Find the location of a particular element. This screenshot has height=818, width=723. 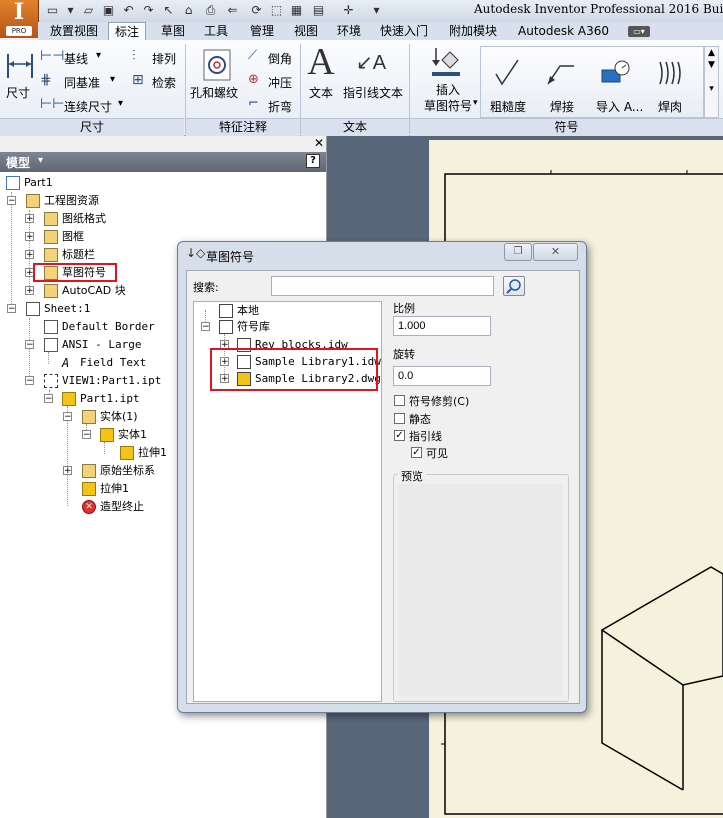

tab-environments: 环境 is located at coordinates (349, 31).